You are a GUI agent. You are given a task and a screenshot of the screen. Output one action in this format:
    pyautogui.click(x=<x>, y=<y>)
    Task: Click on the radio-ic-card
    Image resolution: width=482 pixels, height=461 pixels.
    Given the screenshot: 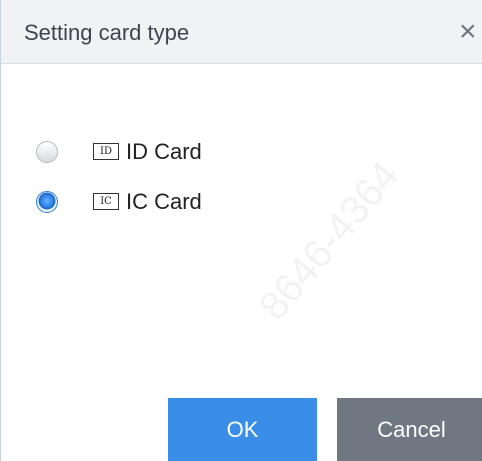 What is the action you would take?
    pyautogui.click(x=47, y=202)
    